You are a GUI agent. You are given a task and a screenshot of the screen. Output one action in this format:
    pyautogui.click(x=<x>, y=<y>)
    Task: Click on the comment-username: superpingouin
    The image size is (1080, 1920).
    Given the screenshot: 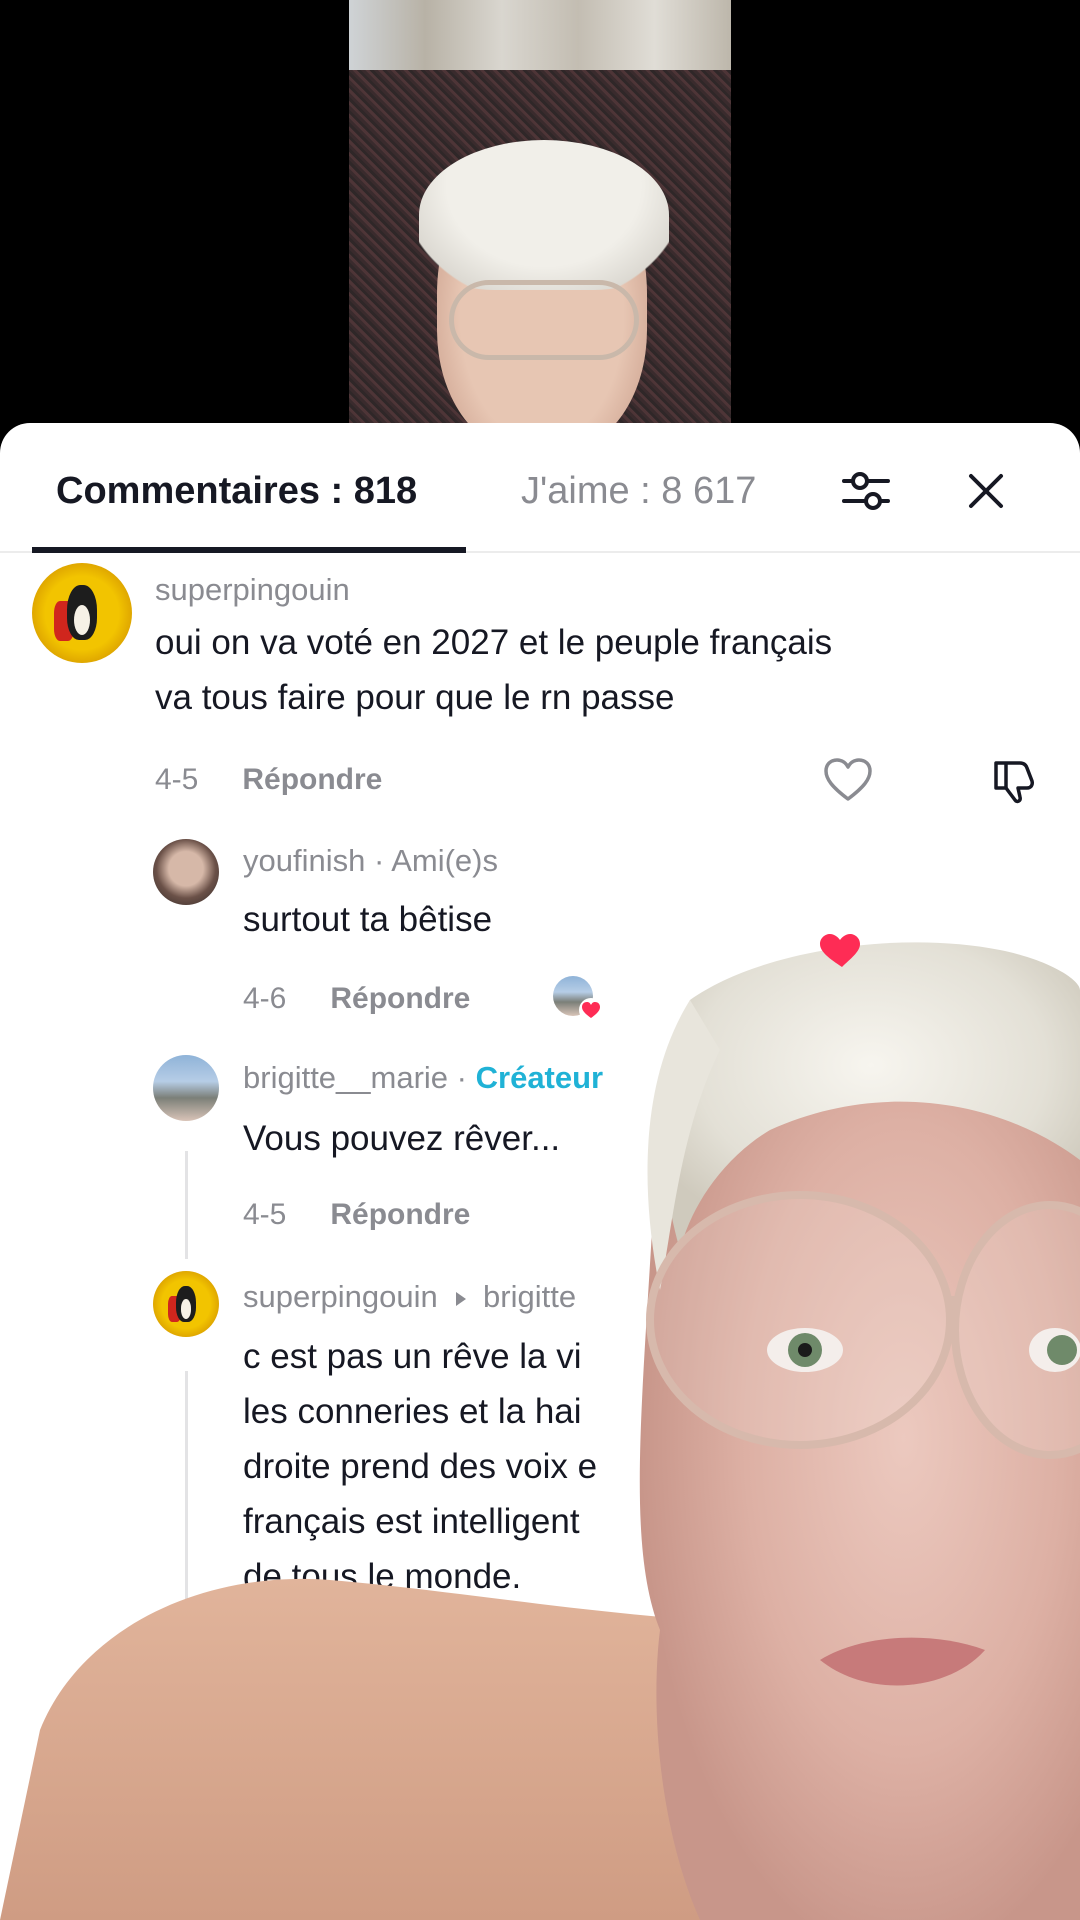 What is the action you would take?
    pyautogui.click(x=252, y=590)
    